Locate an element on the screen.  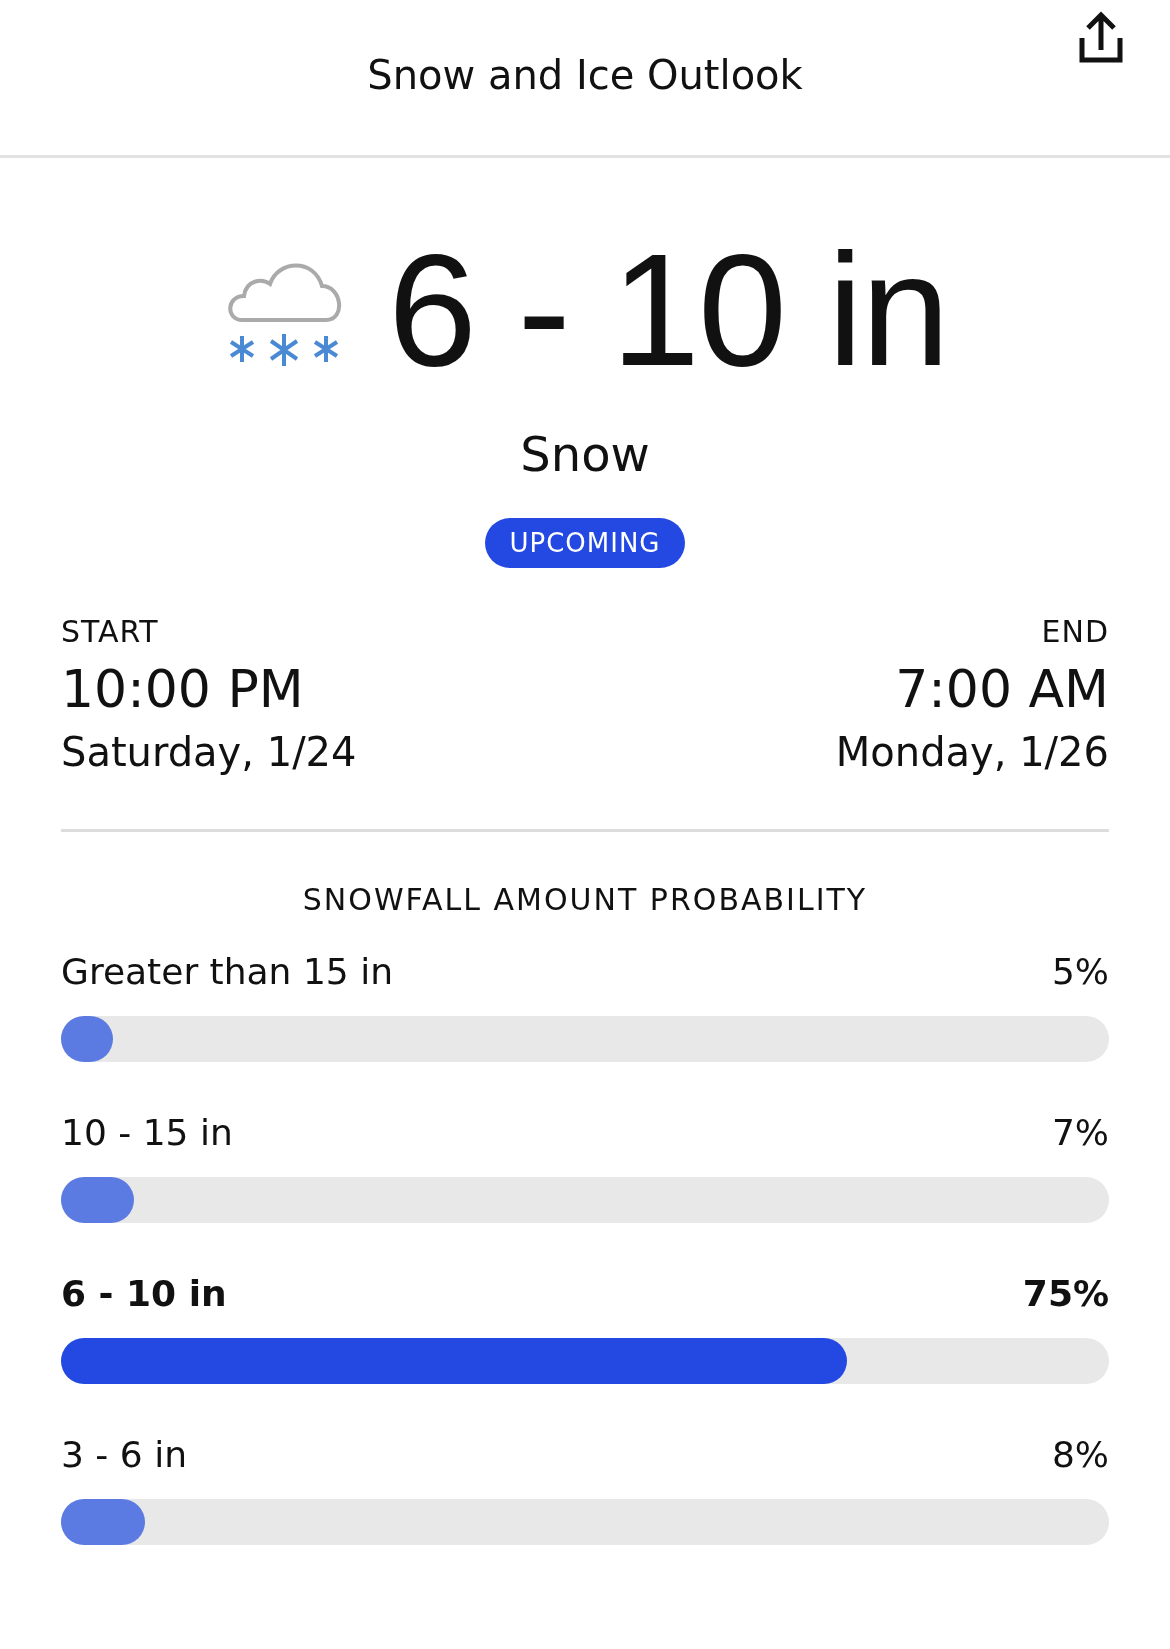
time-value: 10:00 PM is located at coordinates (183, 689).